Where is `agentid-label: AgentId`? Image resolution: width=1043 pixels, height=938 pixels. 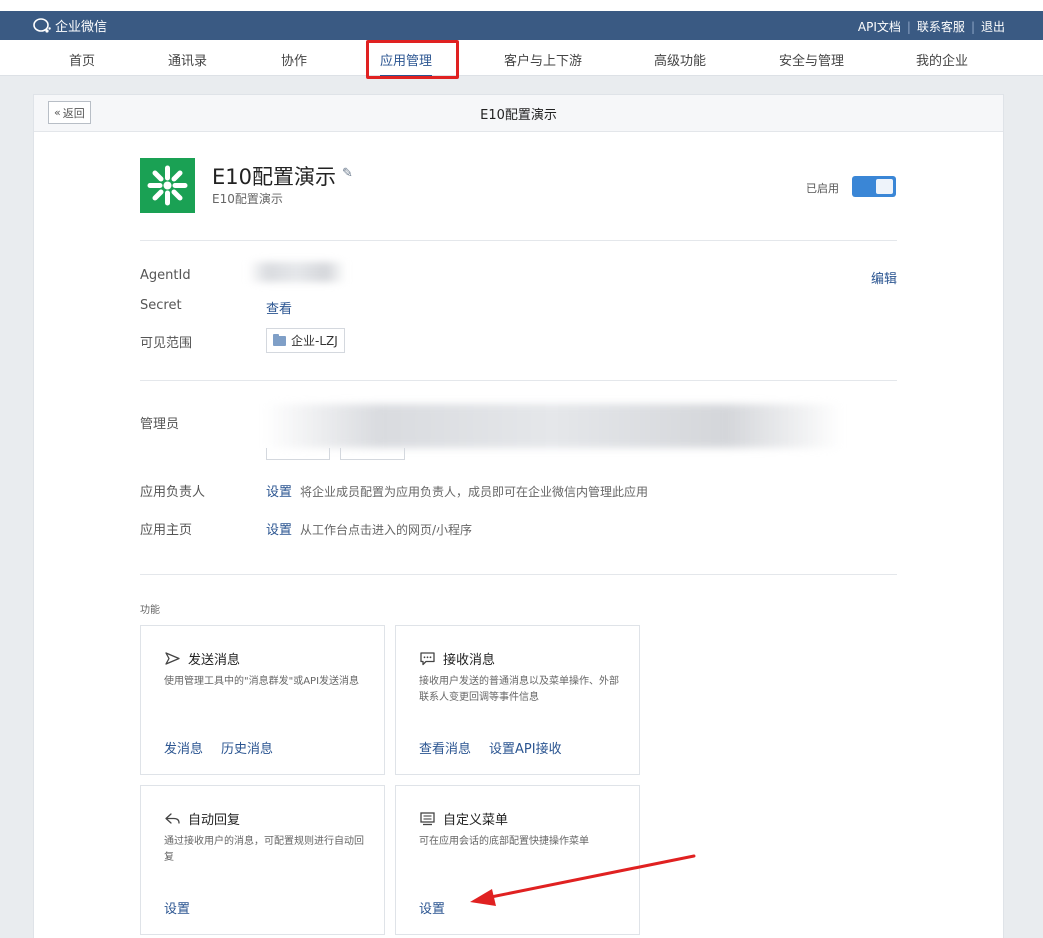
agentid-label: AgentId is located at coordinates (165, 275).